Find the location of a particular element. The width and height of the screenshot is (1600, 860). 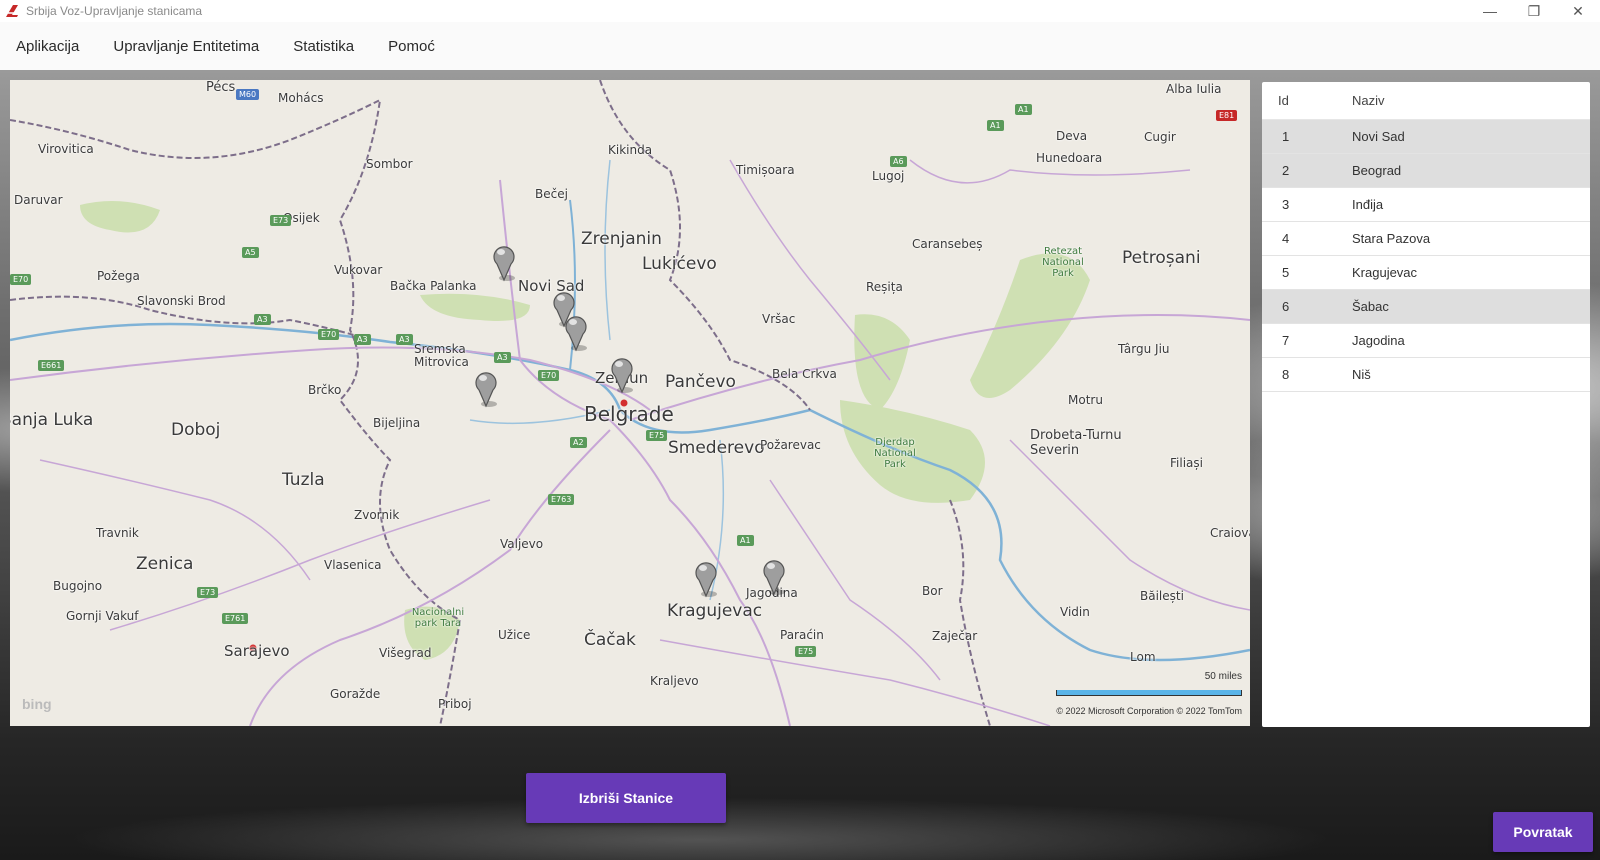

map-city-label: Zaječar is located at coordinates (955, 636).